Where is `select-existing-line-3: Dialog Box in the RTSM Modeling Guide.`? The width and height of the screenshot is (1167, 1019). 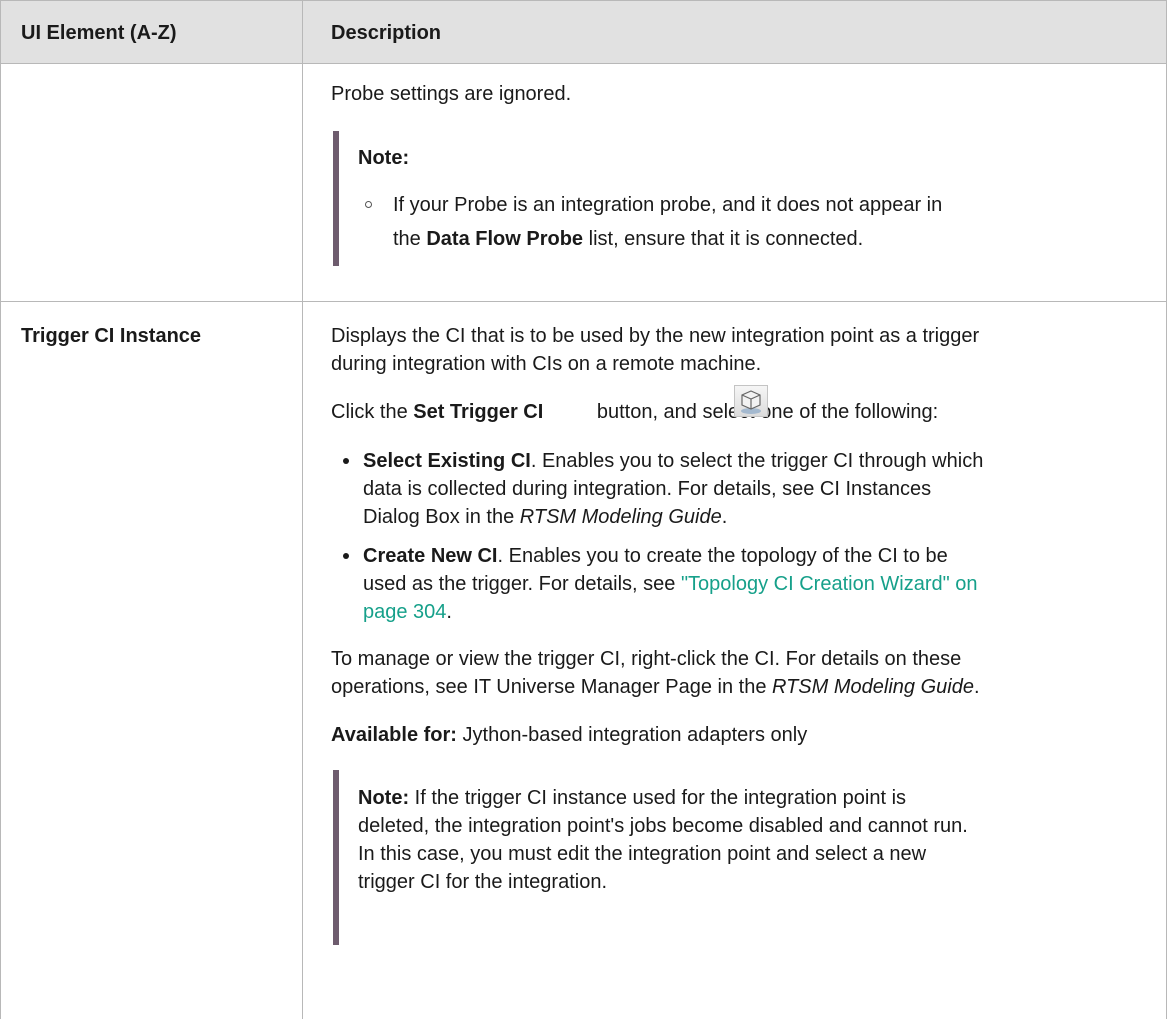 select-existing-line-3: Dialog Box in the RTSM Modeling Guide. is located at coordinates (545, 517).